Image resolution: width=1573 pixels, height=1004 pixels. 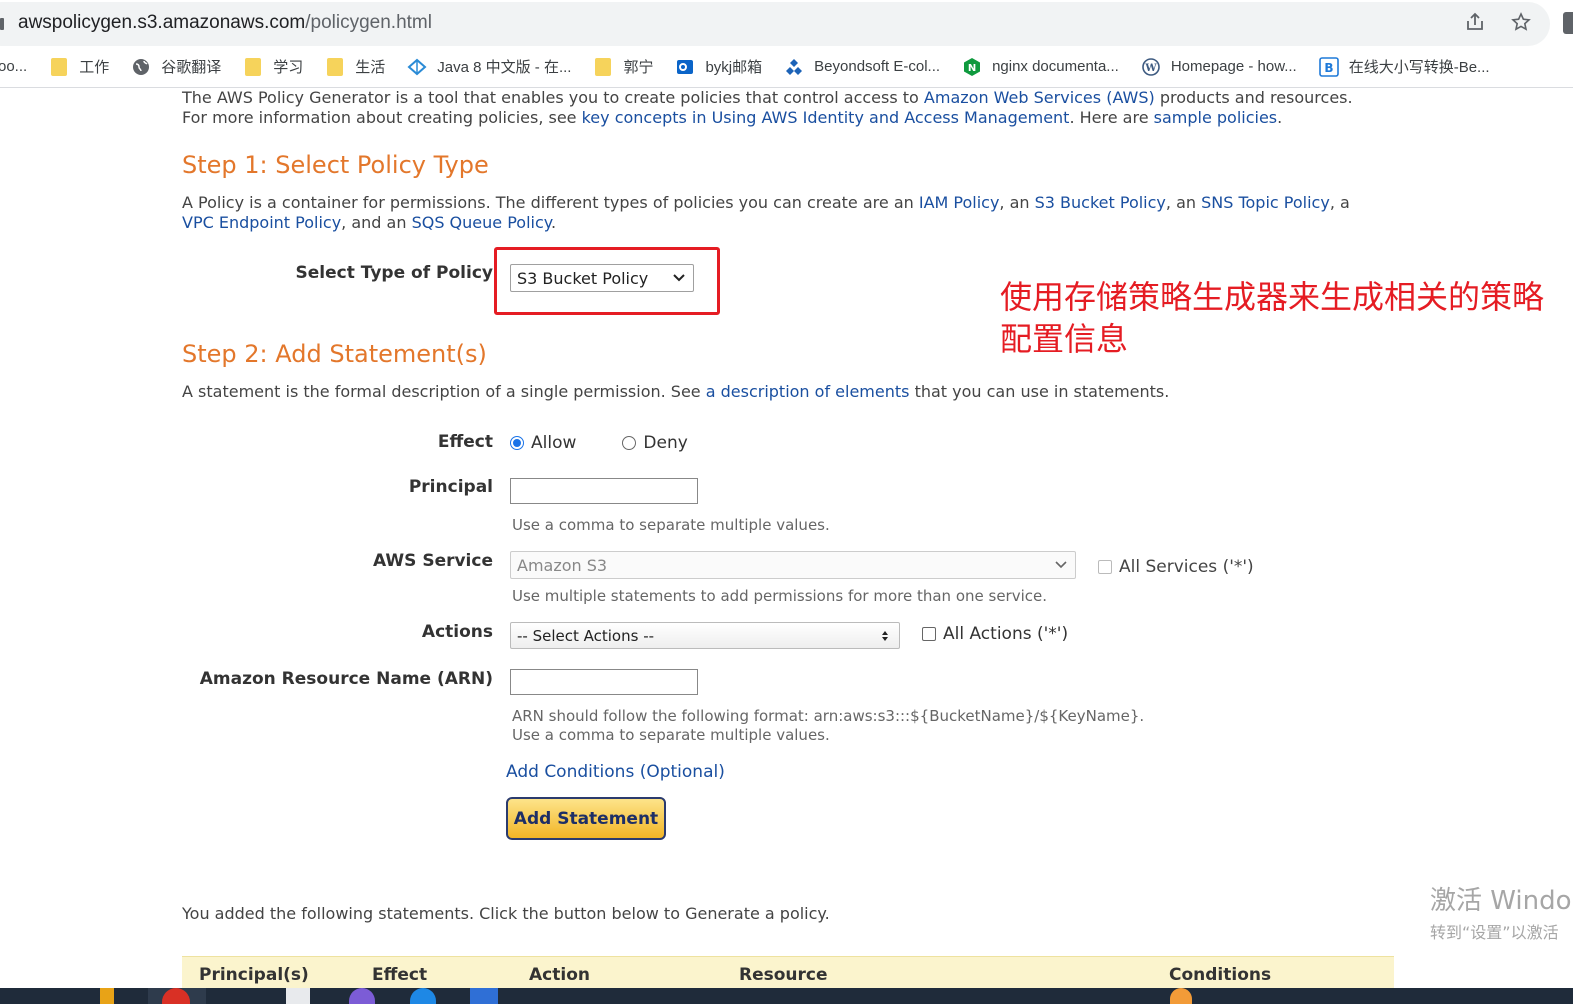 What do you see at coordinates (368, 22) in the screenshot?
I see `url-path: /policygen.html` at bounding box center [368, 22].